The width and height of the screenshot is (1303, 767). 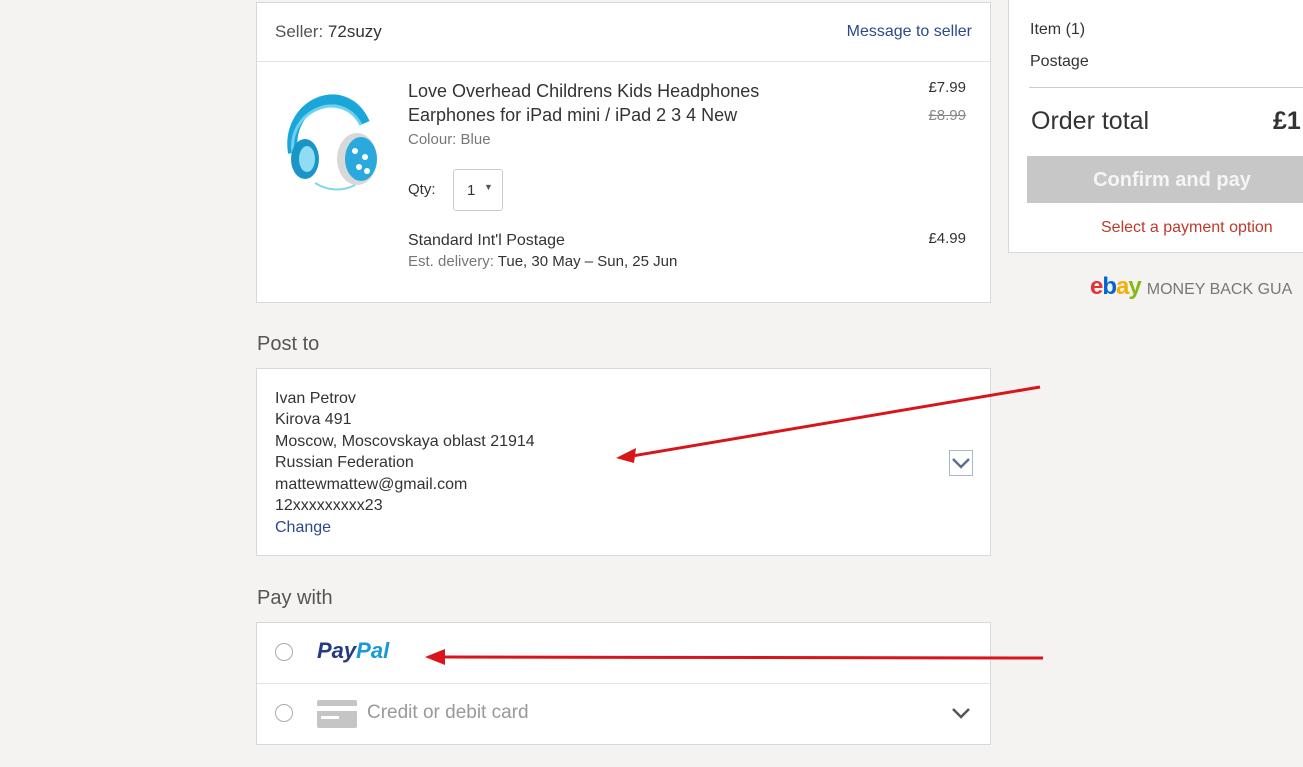 What do you see at coordinates (371, 484) in the screenshot?
I see `address-email: mattewmattew@gmail.com` at bounding box center [371, 484].